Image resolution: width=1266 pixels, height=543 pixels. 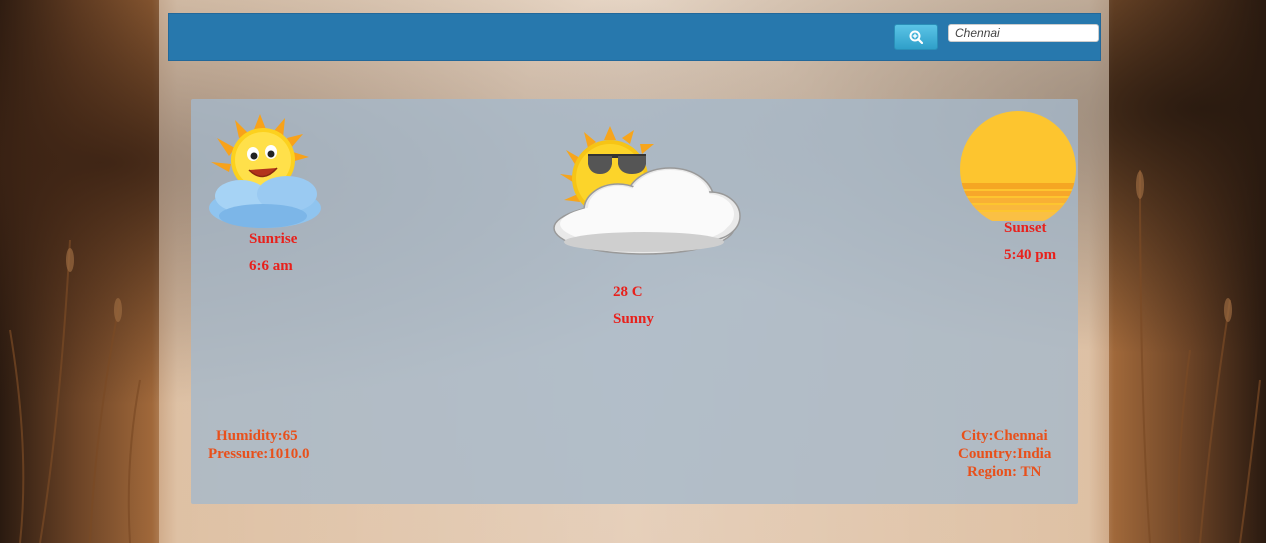 I want to click on pressure-value: Pressure:1010.0, so click(x=259, y=454).